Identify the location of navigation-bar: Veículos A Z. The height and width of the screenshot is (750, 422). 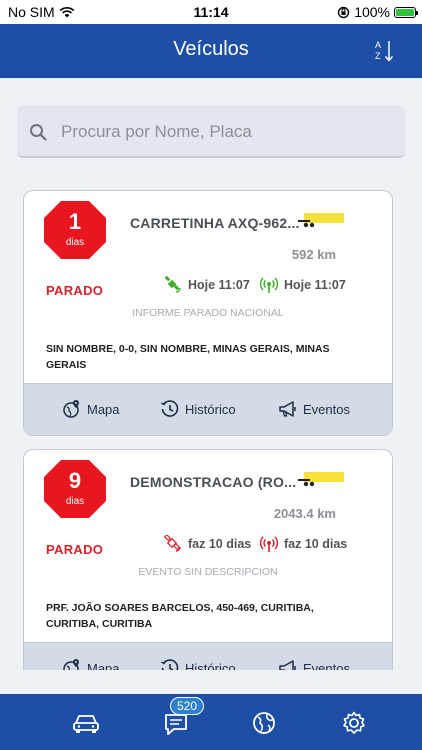
(211, 51).